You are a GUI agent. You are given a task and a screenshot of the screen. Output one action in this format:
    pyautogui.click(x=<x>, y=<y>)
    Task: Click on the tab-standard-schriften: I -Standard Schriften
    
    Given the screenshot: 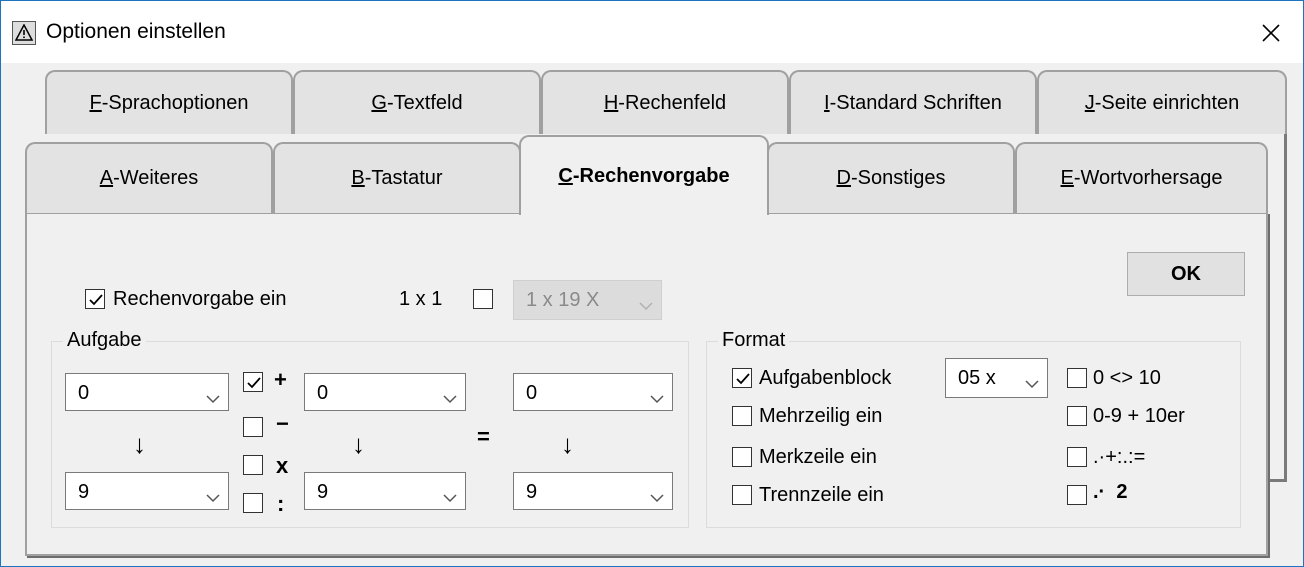 What is the action you would take?
    pyautogui.click(x=913, y=102)
    